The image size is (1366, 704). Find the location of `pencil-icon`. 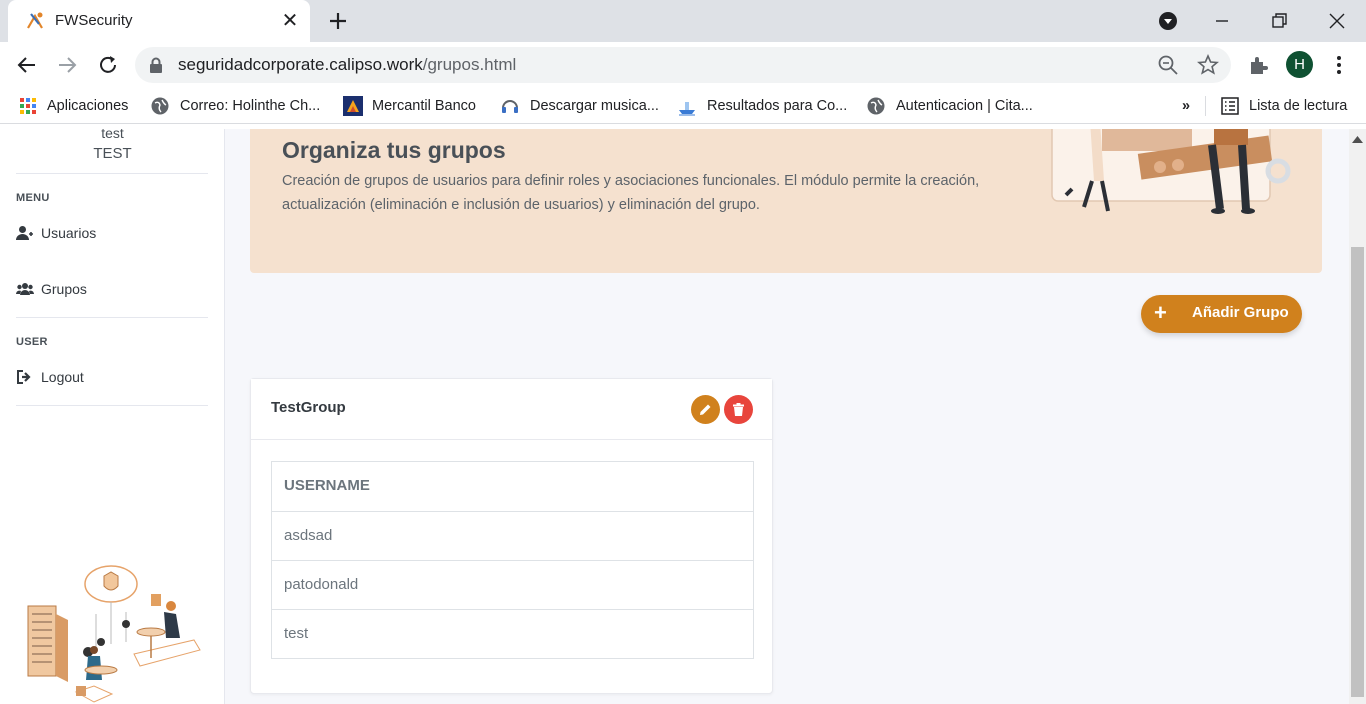

pencil-icon is located at coordinates (705, 409).